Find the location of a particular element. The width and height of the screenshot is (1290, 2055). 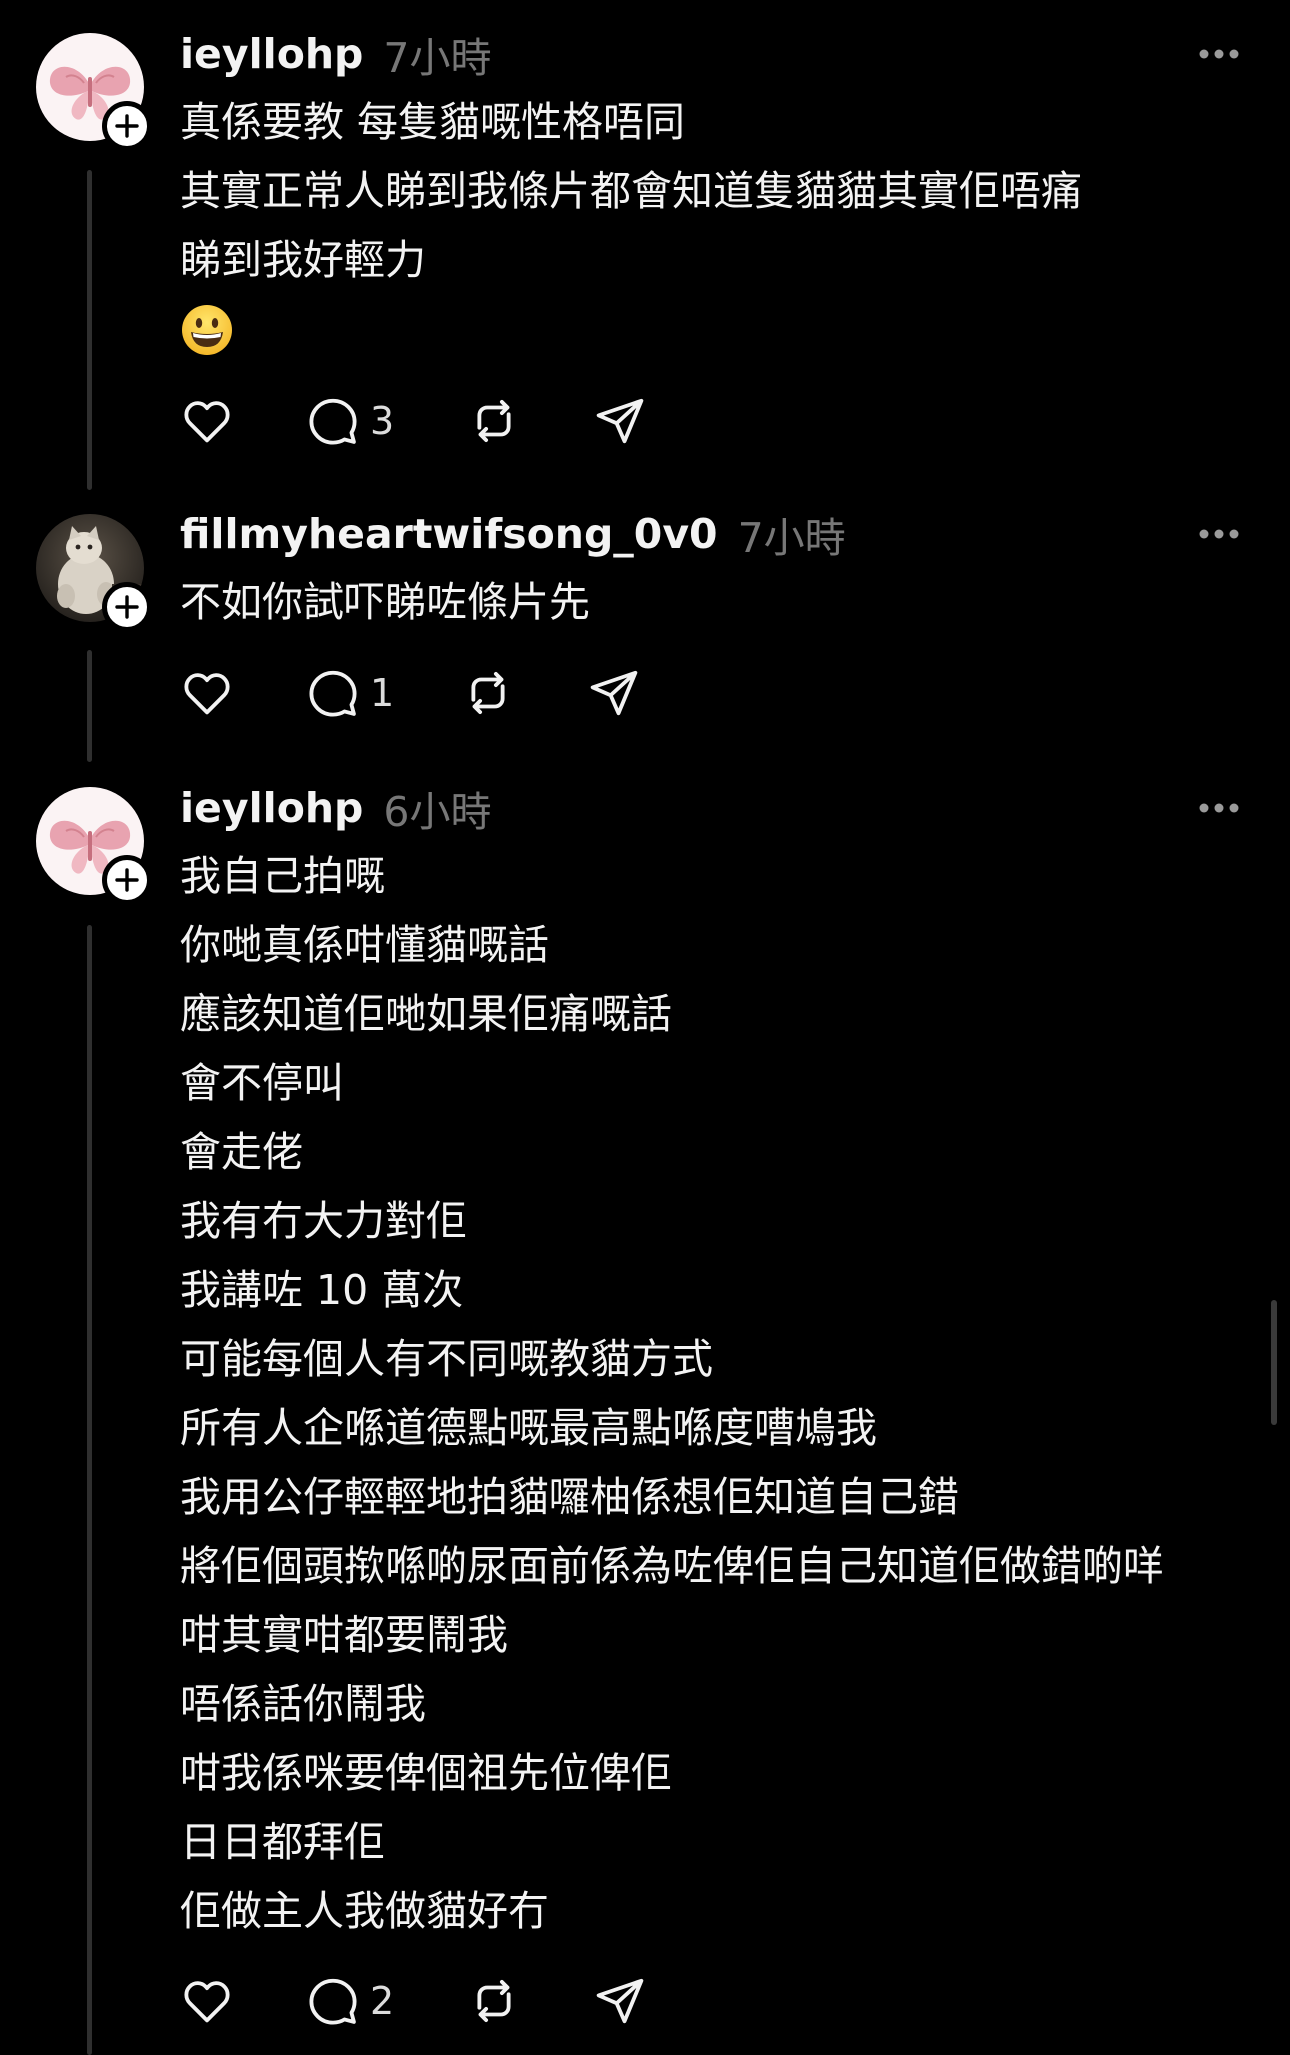

emoji-line is located at coordinates (720, 329).